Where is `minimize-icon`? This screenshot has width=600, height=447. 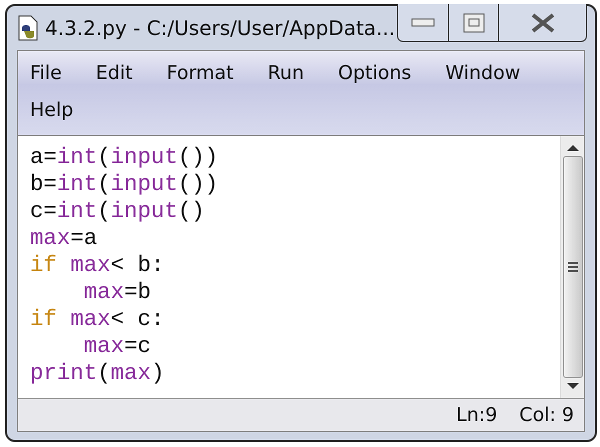
minimize-icon is located at coordinates (423, 23).